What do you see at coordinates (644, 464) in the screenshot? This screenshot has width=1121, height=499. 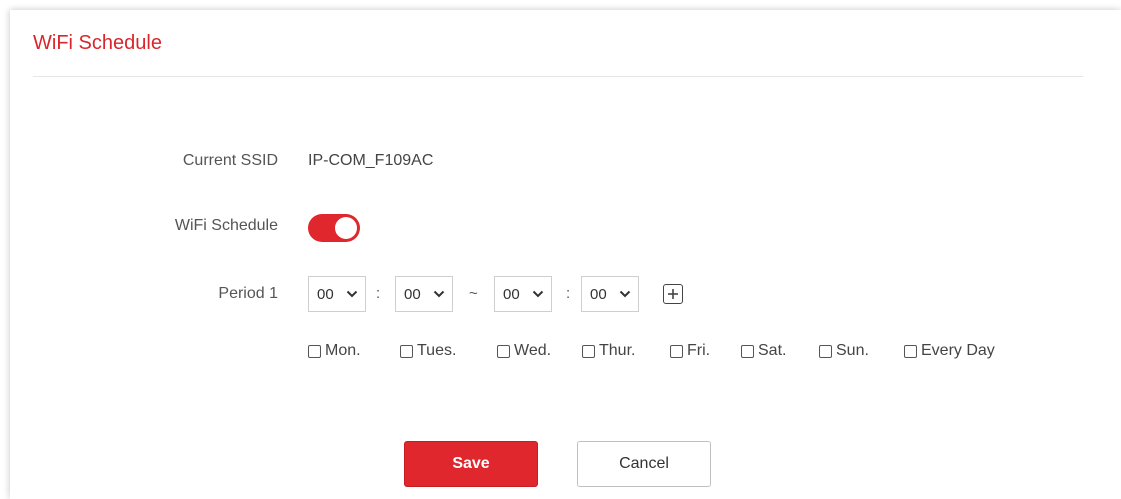 I see `cancel-button: Cancel` at bounding box center [644, 464].